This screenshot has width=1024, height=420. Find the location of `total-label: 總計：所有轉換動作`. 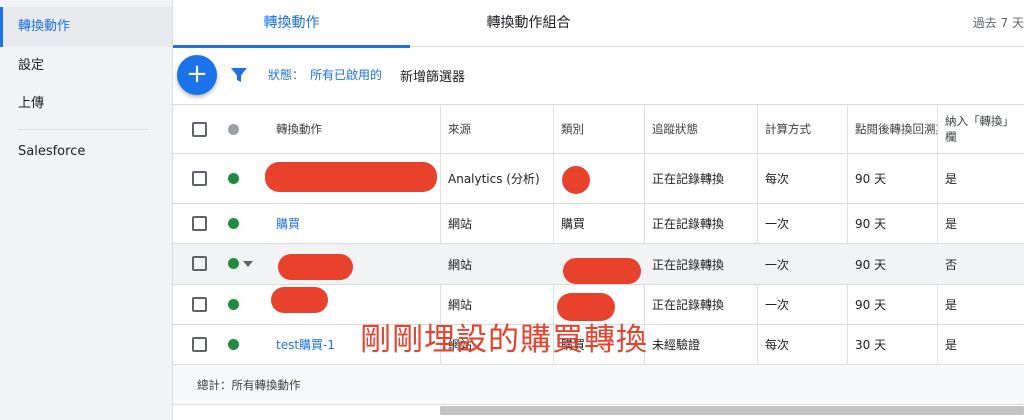

total-label: 總計：所有轉換動作 is located at coordinates (249, 385).